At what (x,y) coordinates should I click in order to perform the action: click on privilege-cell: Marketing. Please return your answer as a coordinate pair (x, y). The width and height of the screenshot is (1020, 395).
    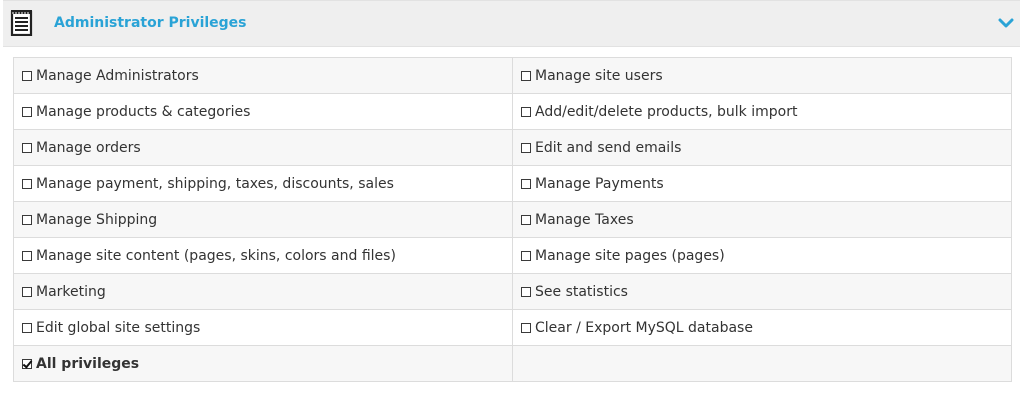
    Looking at the image, I should click on (263, 291).